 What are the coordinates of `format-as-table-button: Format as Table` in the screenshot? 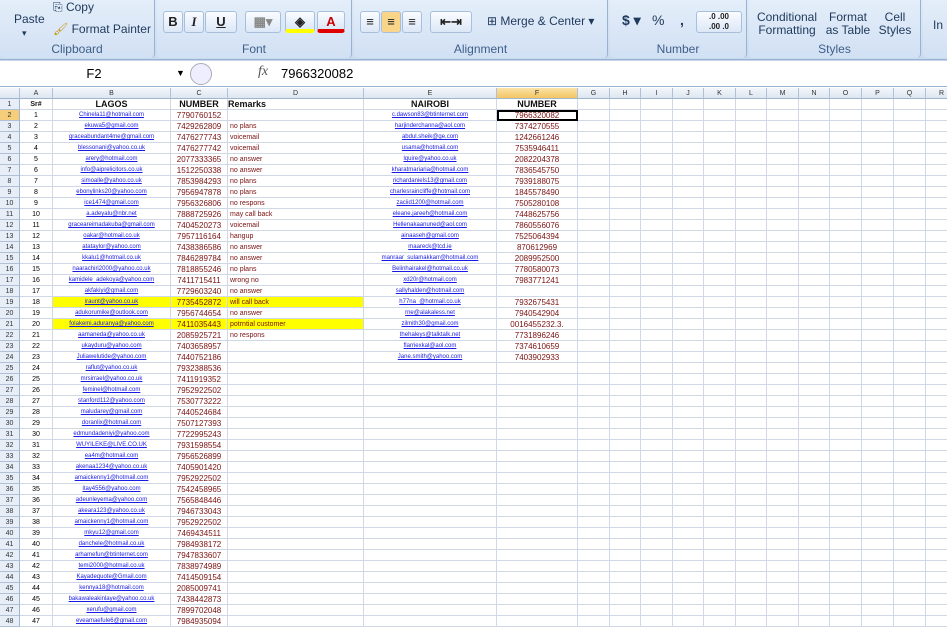 It's located at (848, 24).